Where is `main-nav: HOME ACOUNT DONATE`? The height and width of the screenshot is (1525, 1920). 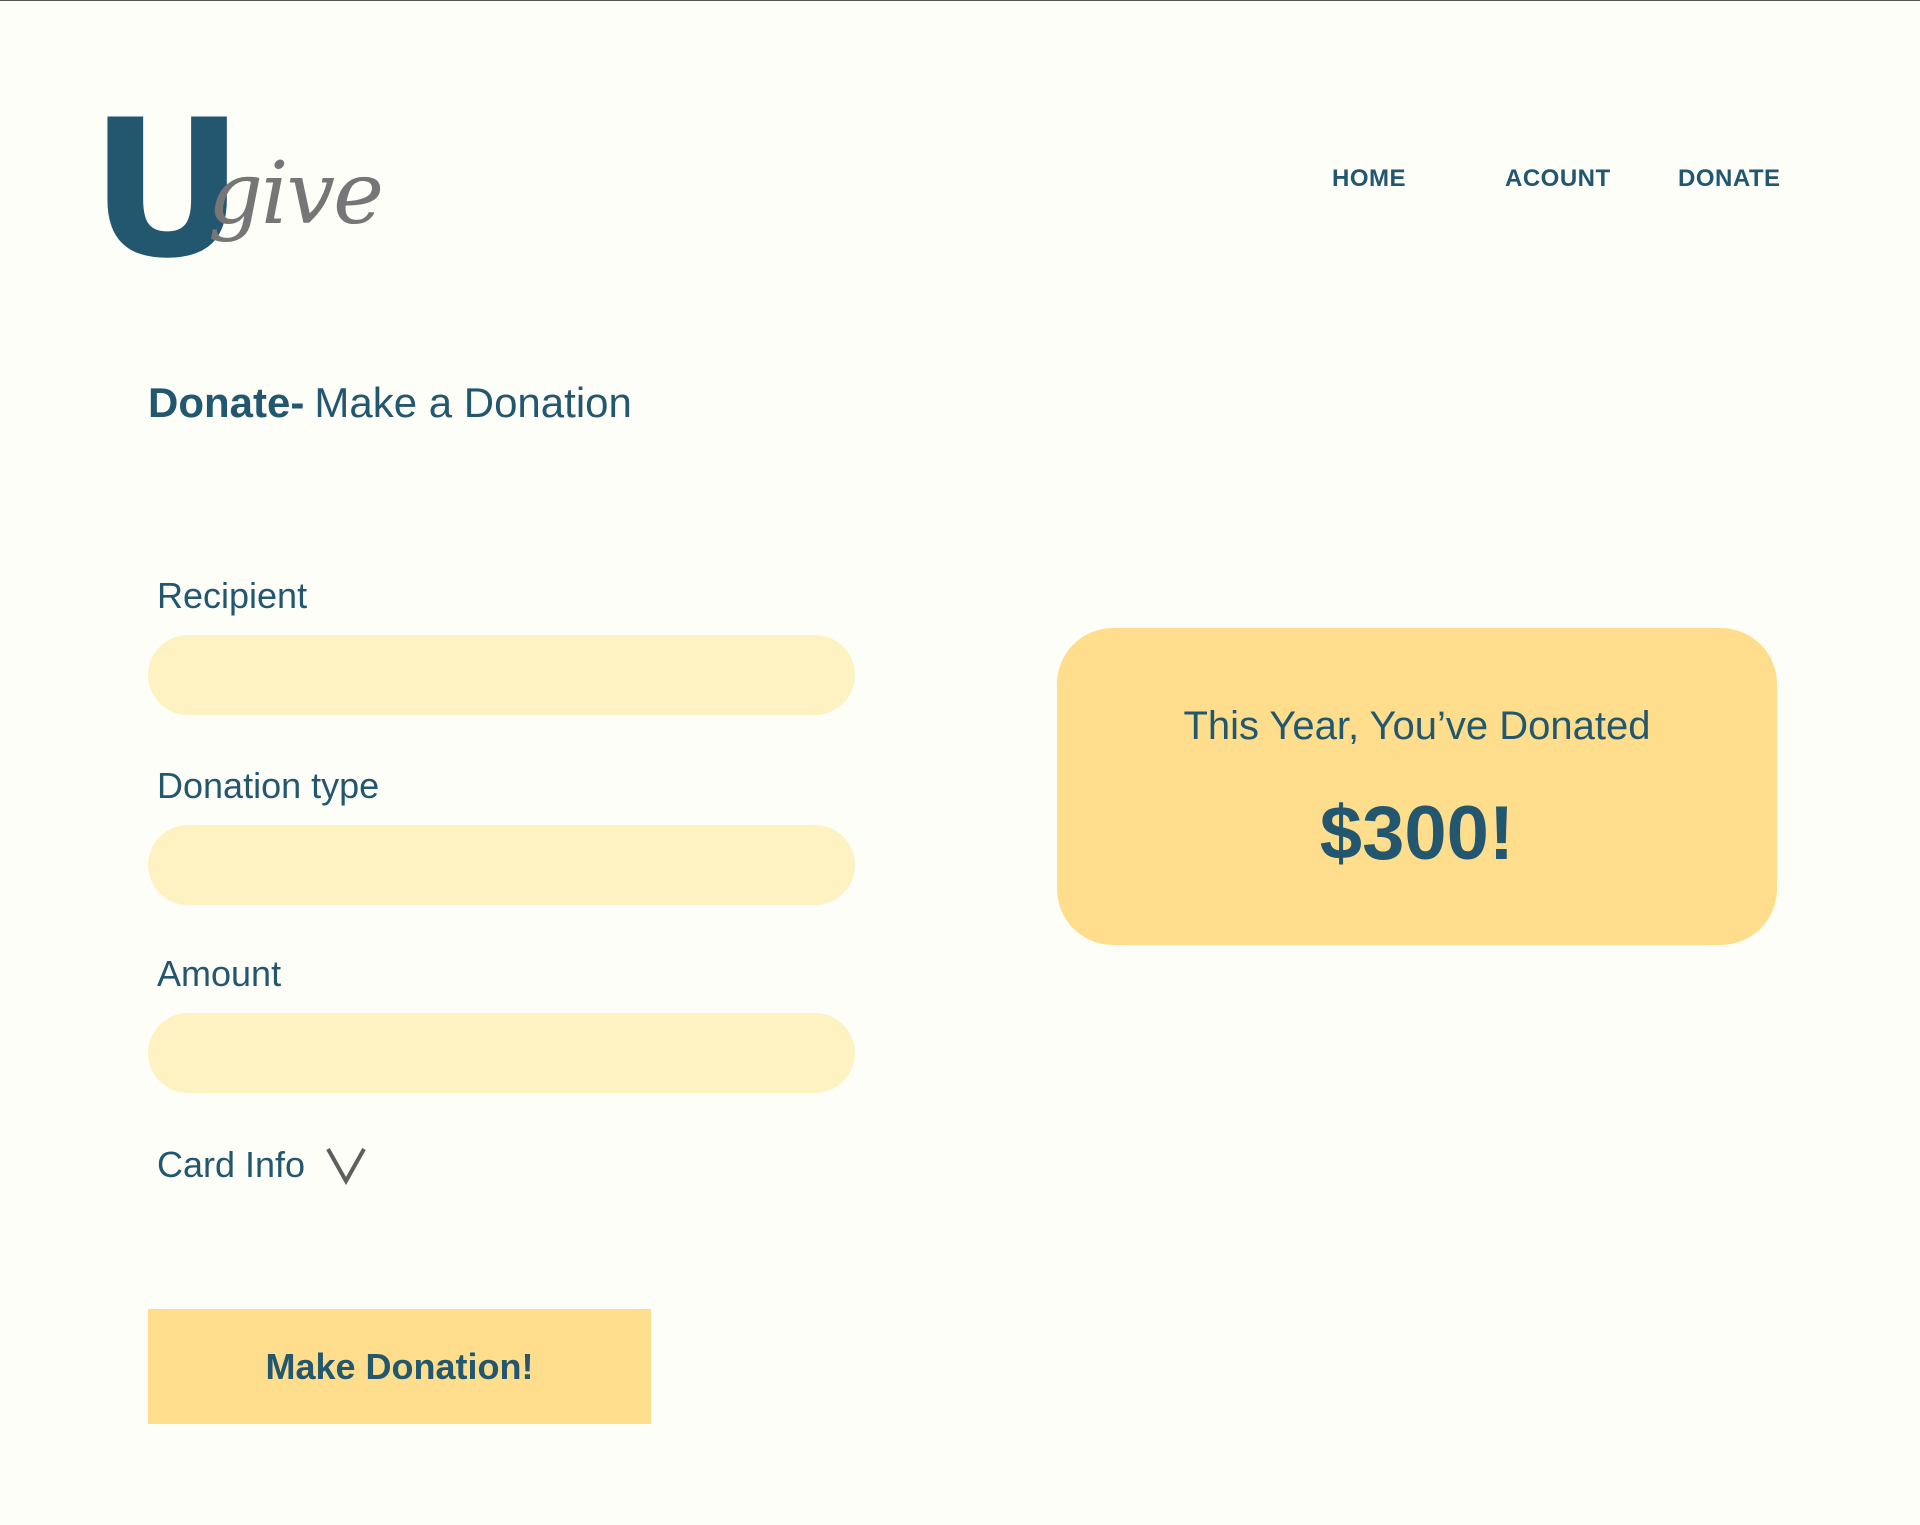 main-nav: HOME ACOUNT DONATE is located at coordinates (960, 179).